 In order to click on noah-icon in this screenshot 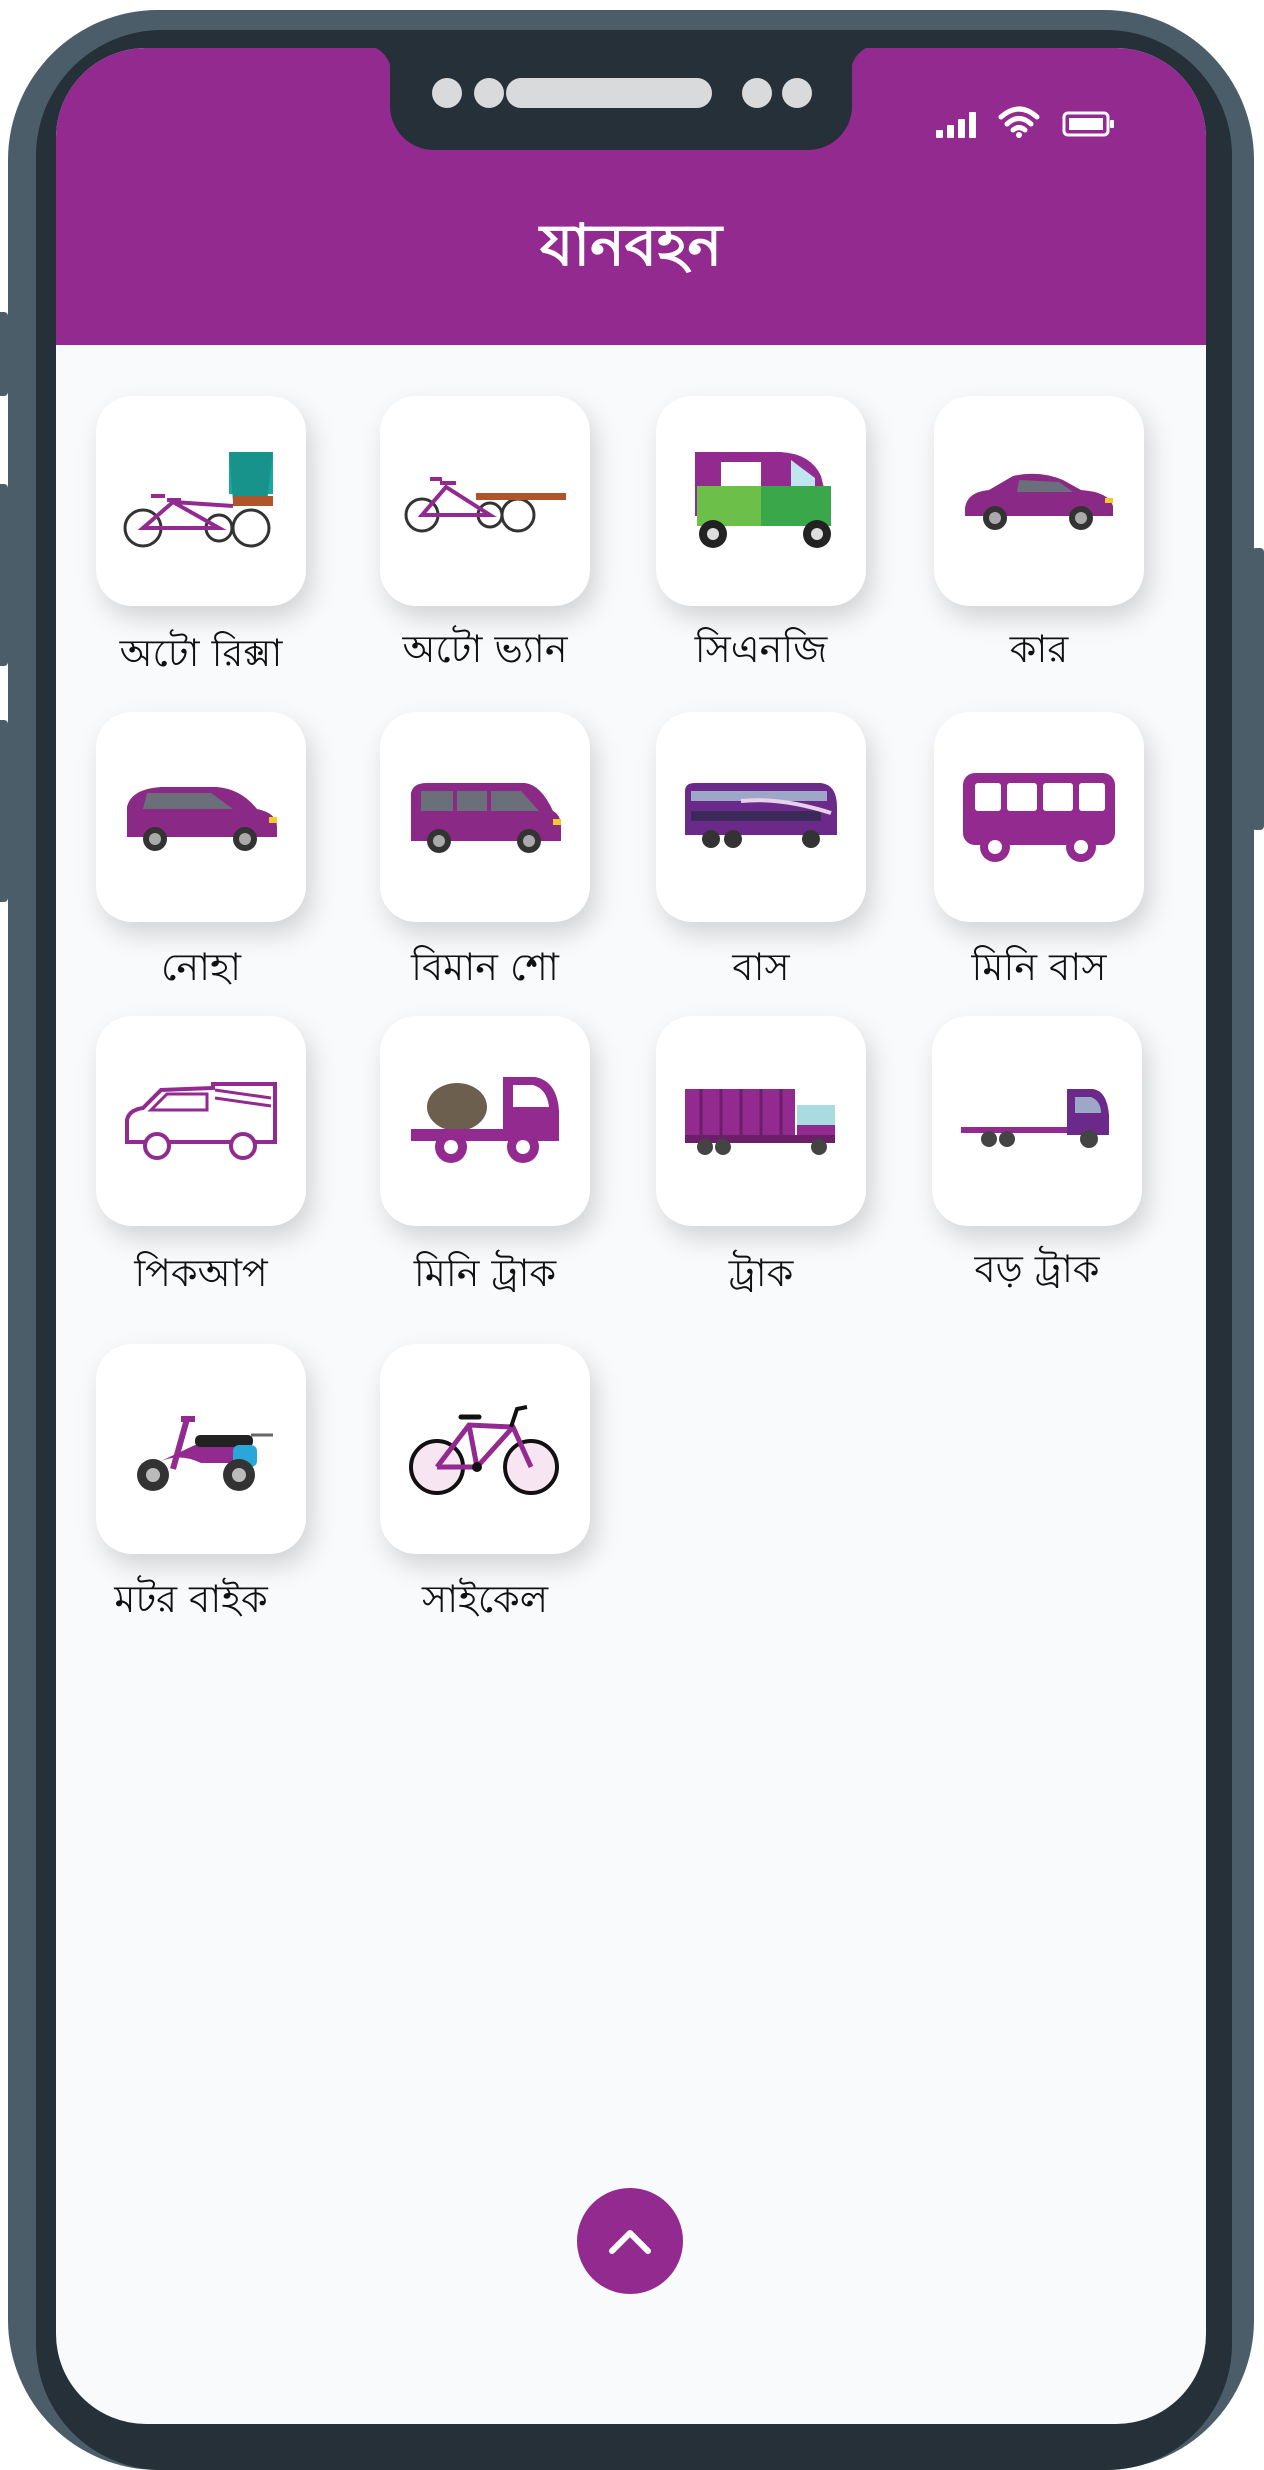, I will do `click(202, 819)`.